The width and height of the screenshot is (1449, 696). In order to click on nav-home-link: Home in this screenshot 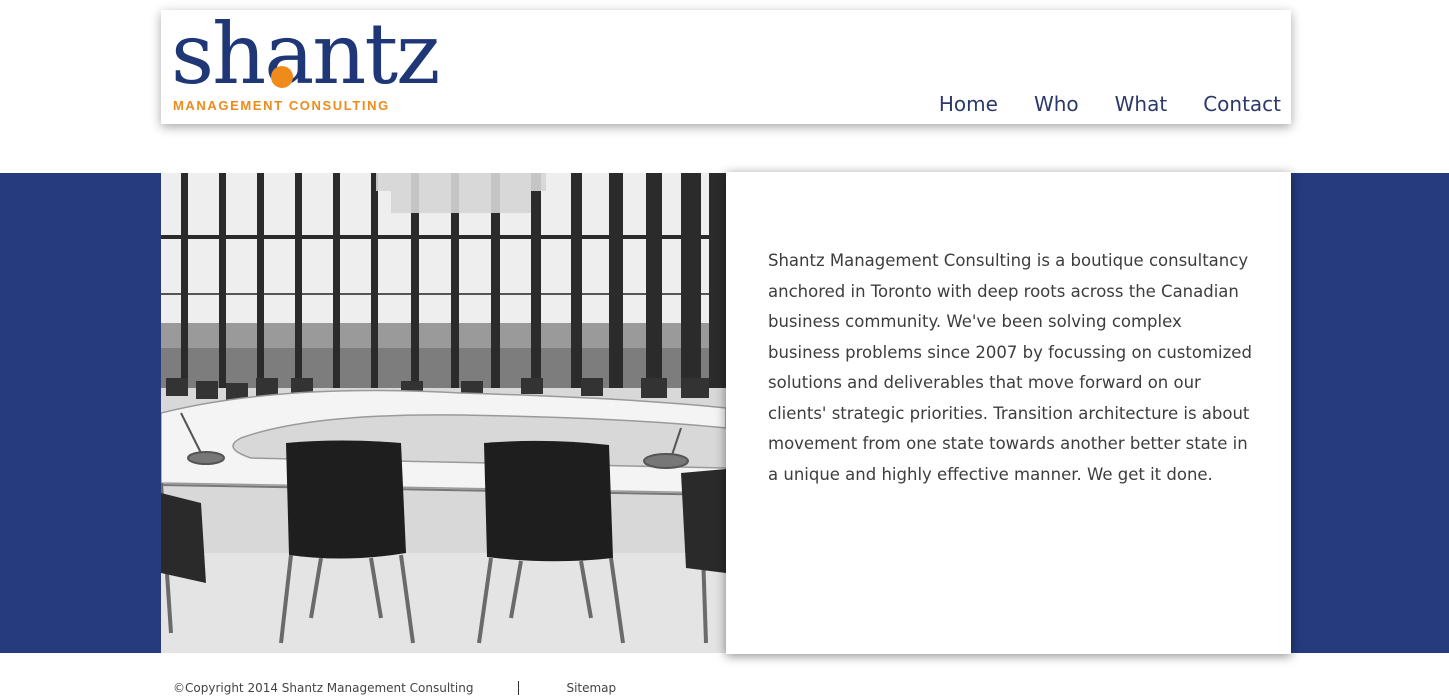, I will do `click(968, 104)`.